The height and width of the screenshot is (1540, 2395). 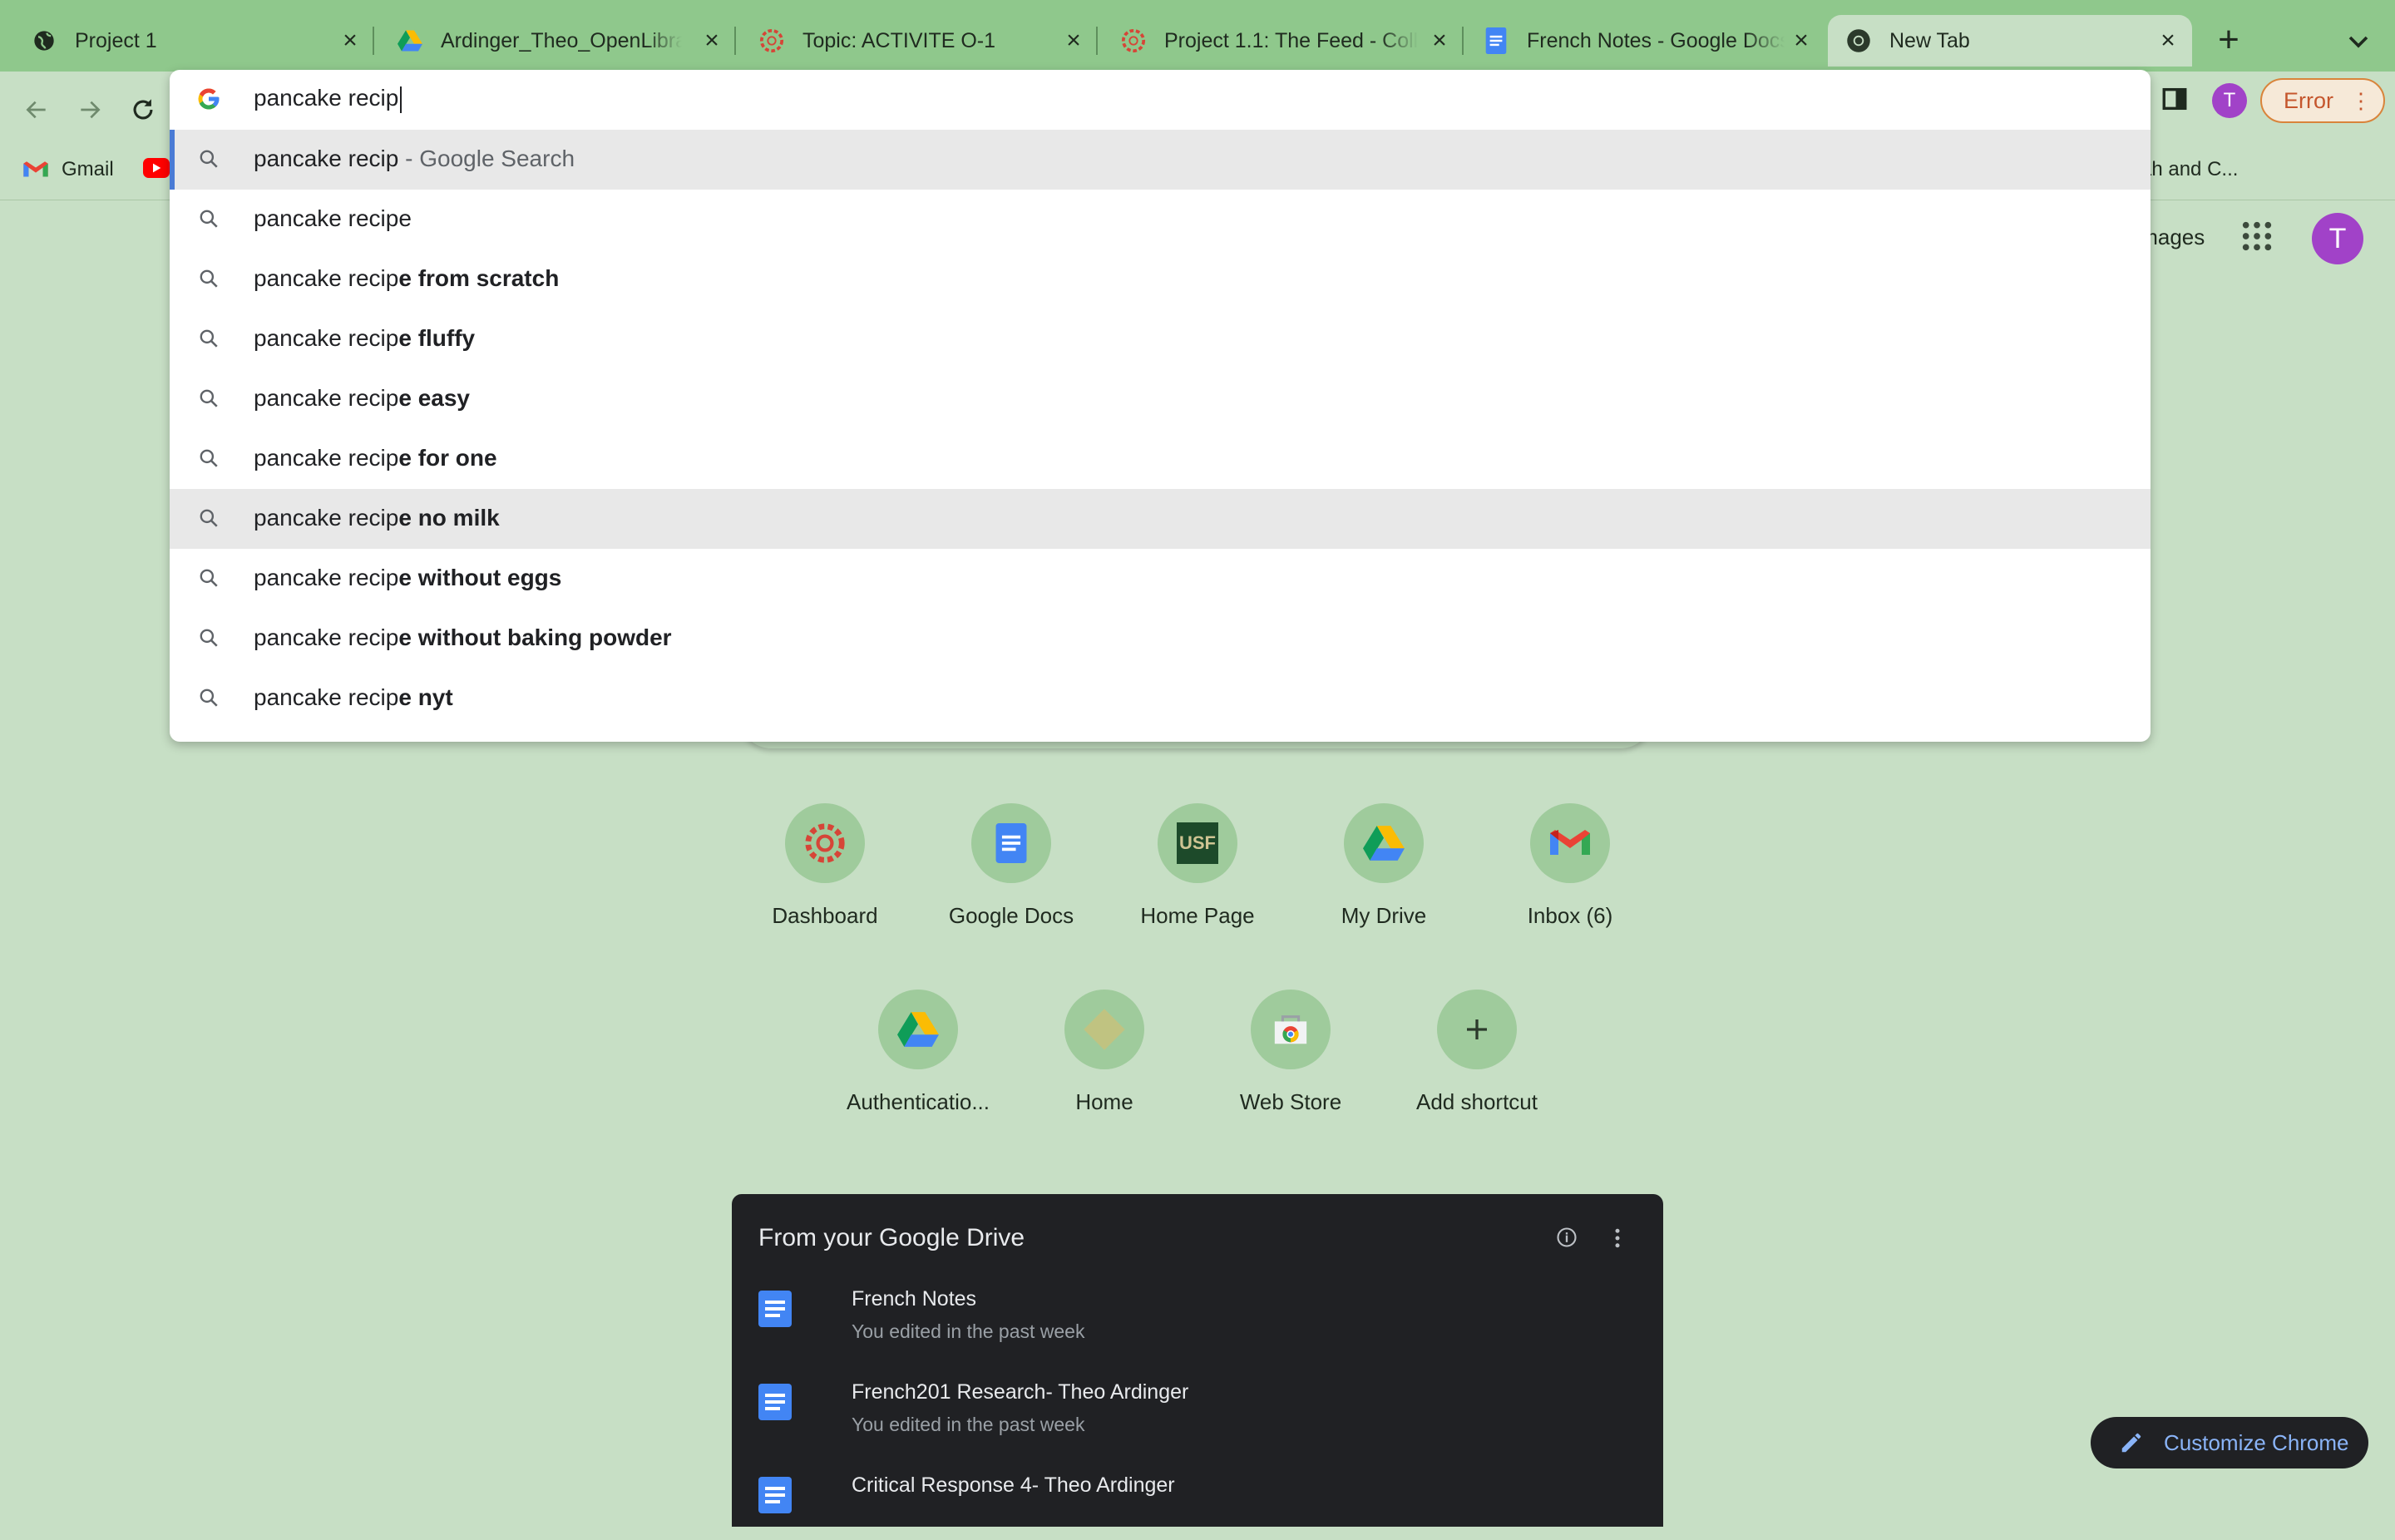 I want to click on tab-new-tab: New Tab ×, so click(x=2010, y=41).